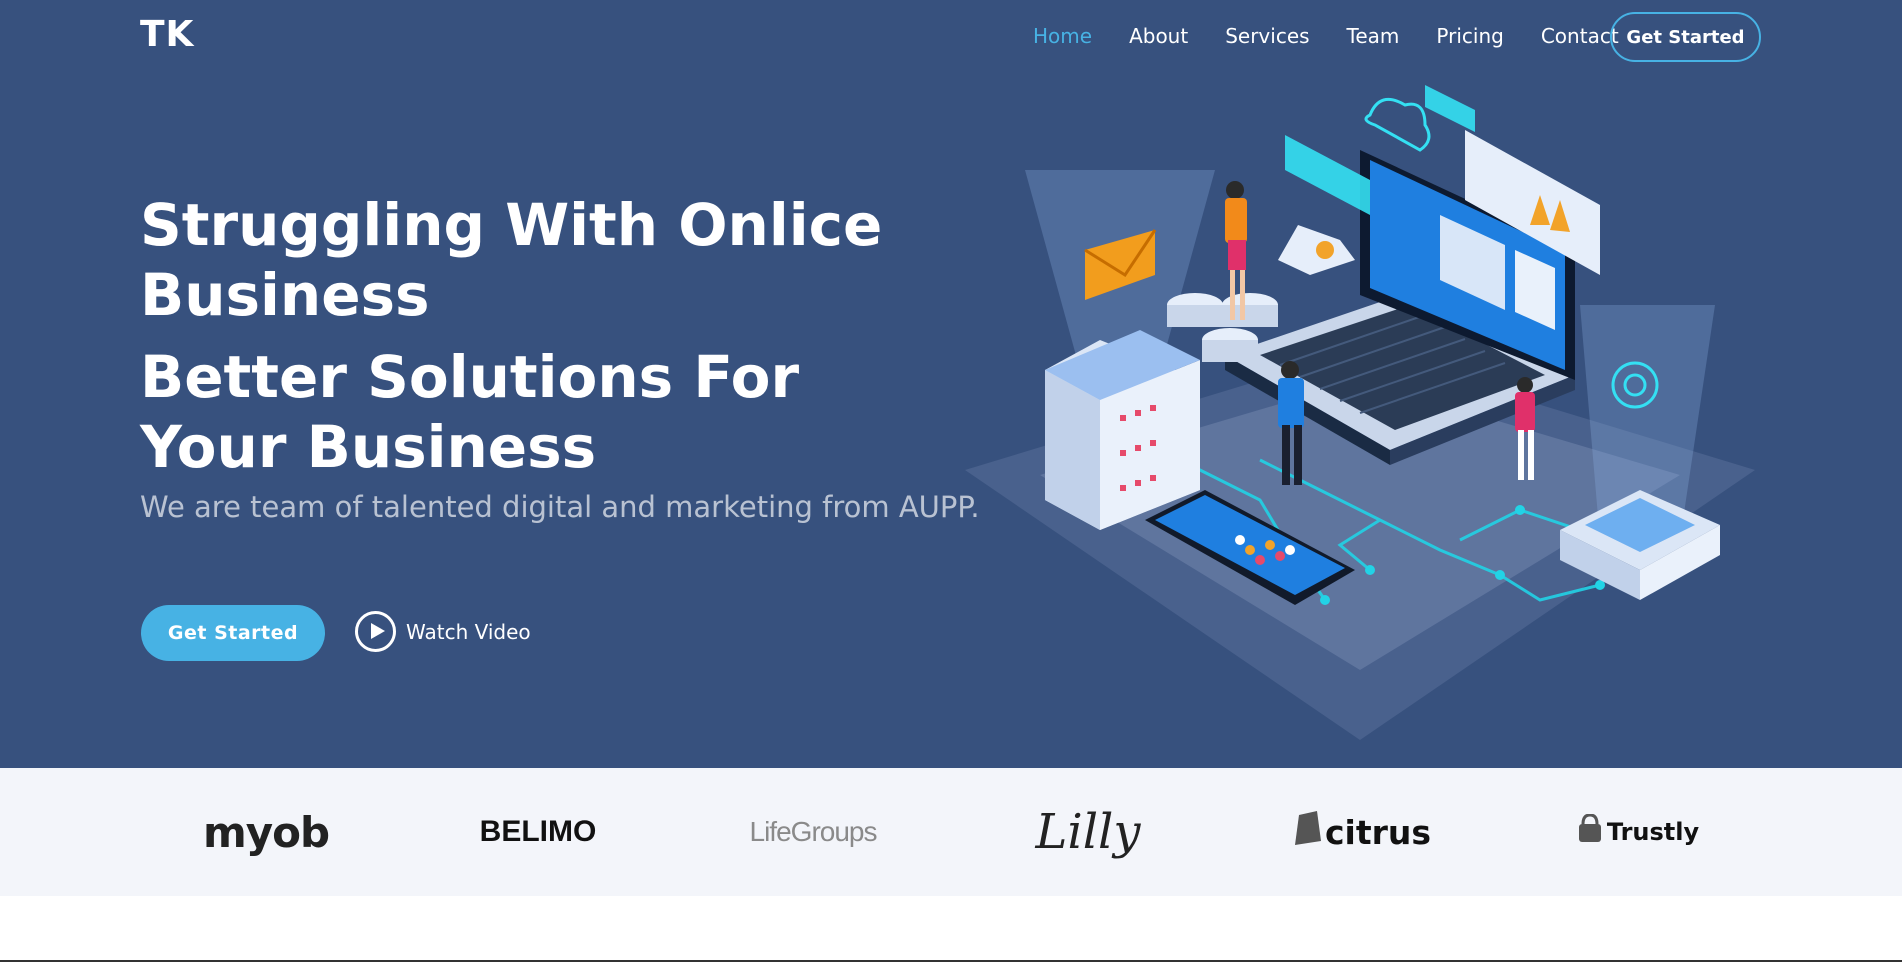 This screenshot has width=1902, height=962. Describe the element at coordinates (470, 412) in the screenshot. I see `hero-title-2: Better Solutions For Your Business` at that location.